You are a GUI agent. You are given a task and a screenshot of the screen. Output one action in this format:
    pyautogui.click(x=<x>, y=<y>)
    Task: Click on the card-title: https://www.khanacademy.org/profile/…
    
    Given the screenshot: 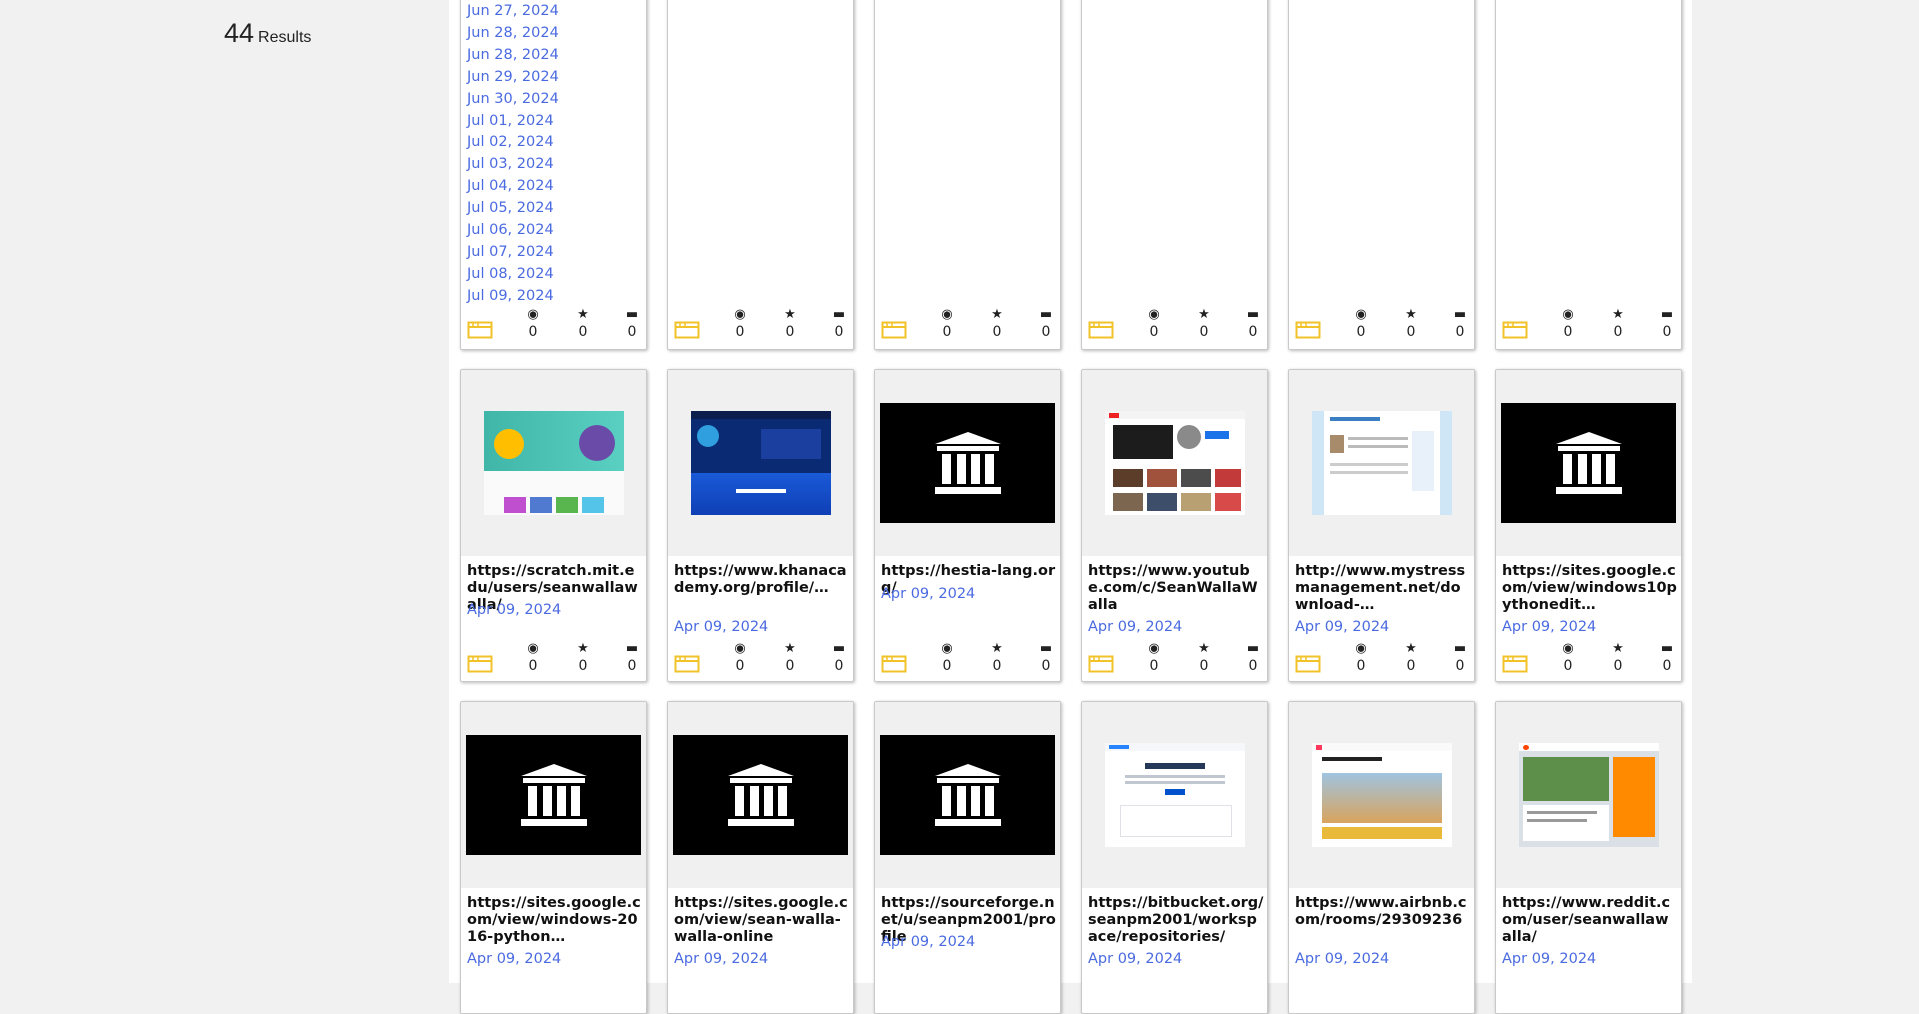 What is the action you would take?
    pyautogui.click(x=762, y=580)
    